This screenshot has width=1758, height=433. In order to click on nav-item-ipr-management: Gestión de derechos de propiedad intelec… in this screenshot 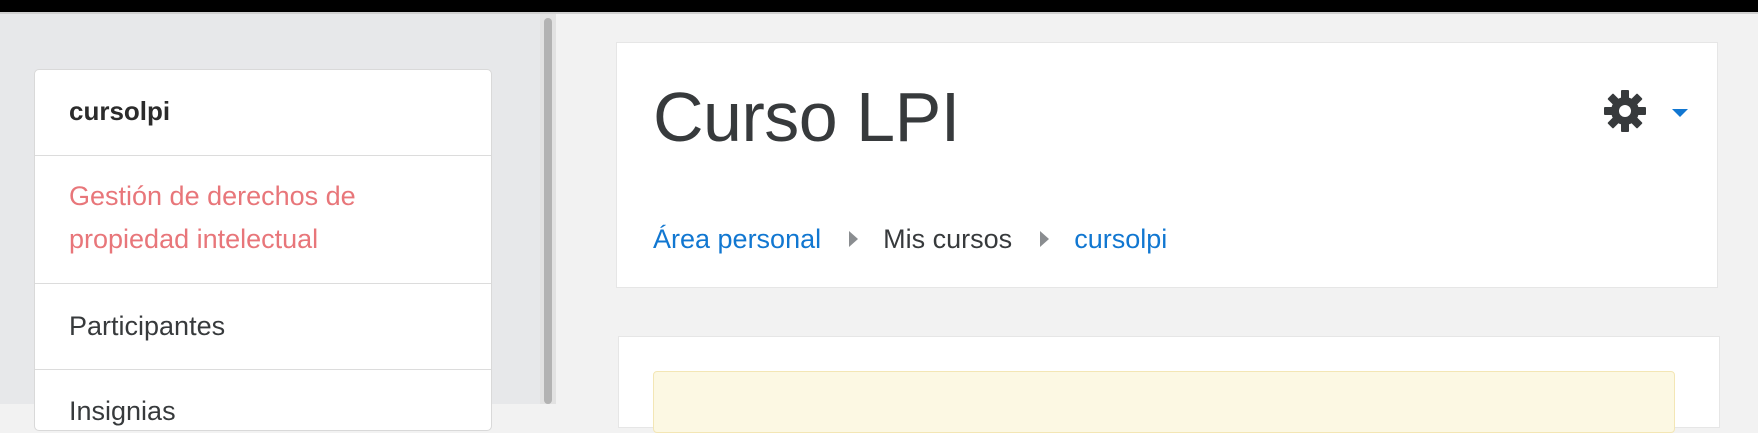, I will do `click(263, 220)`.